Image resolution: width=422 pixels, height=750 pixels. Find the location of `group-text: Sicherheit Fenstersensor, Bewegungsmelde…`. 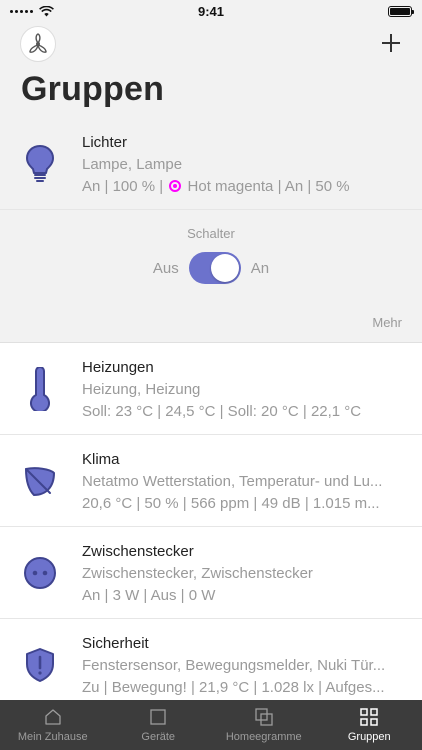

group-text: Sicherheit Fenstersensor, Bewegungsmelde… is located at coordinates (242, 666).